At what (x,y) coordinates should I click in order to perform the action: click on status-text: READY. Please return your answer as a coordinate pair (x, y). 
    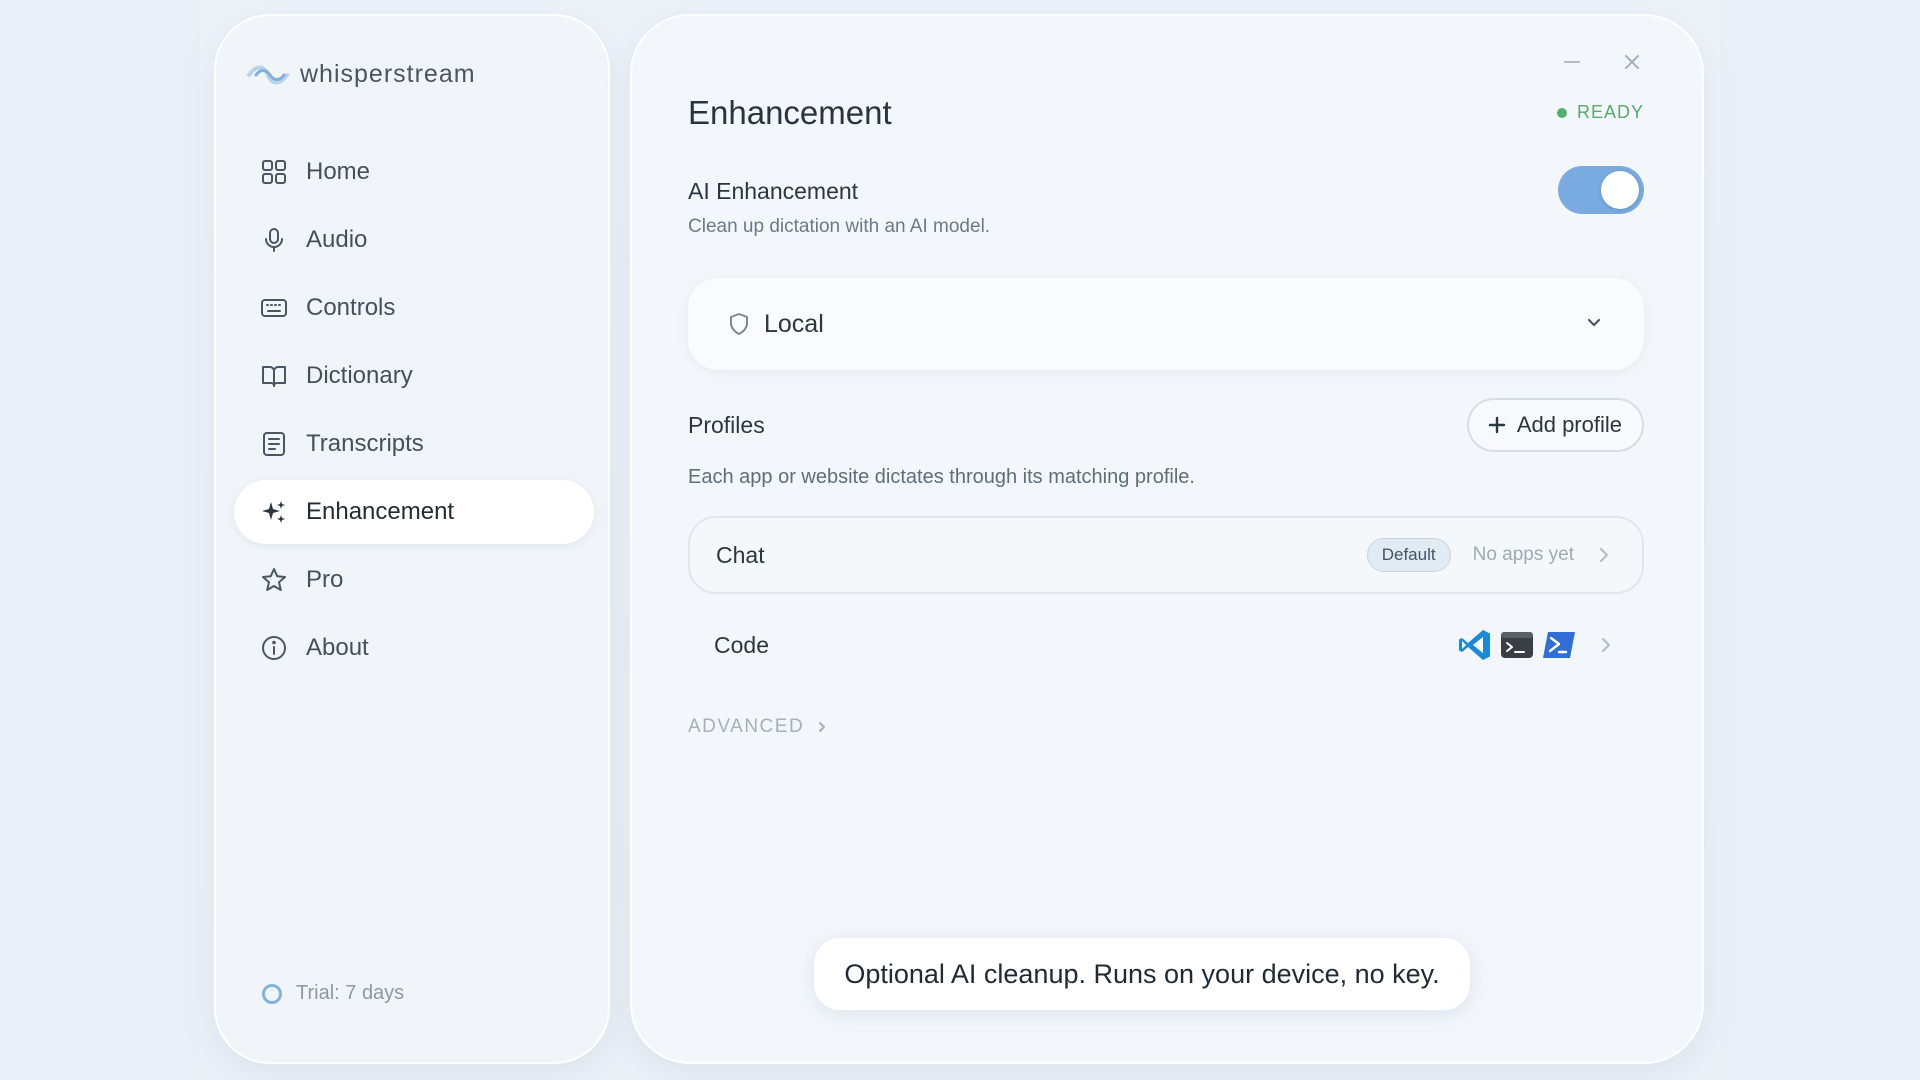
    Looking at the image, I should click on (1610, 112).